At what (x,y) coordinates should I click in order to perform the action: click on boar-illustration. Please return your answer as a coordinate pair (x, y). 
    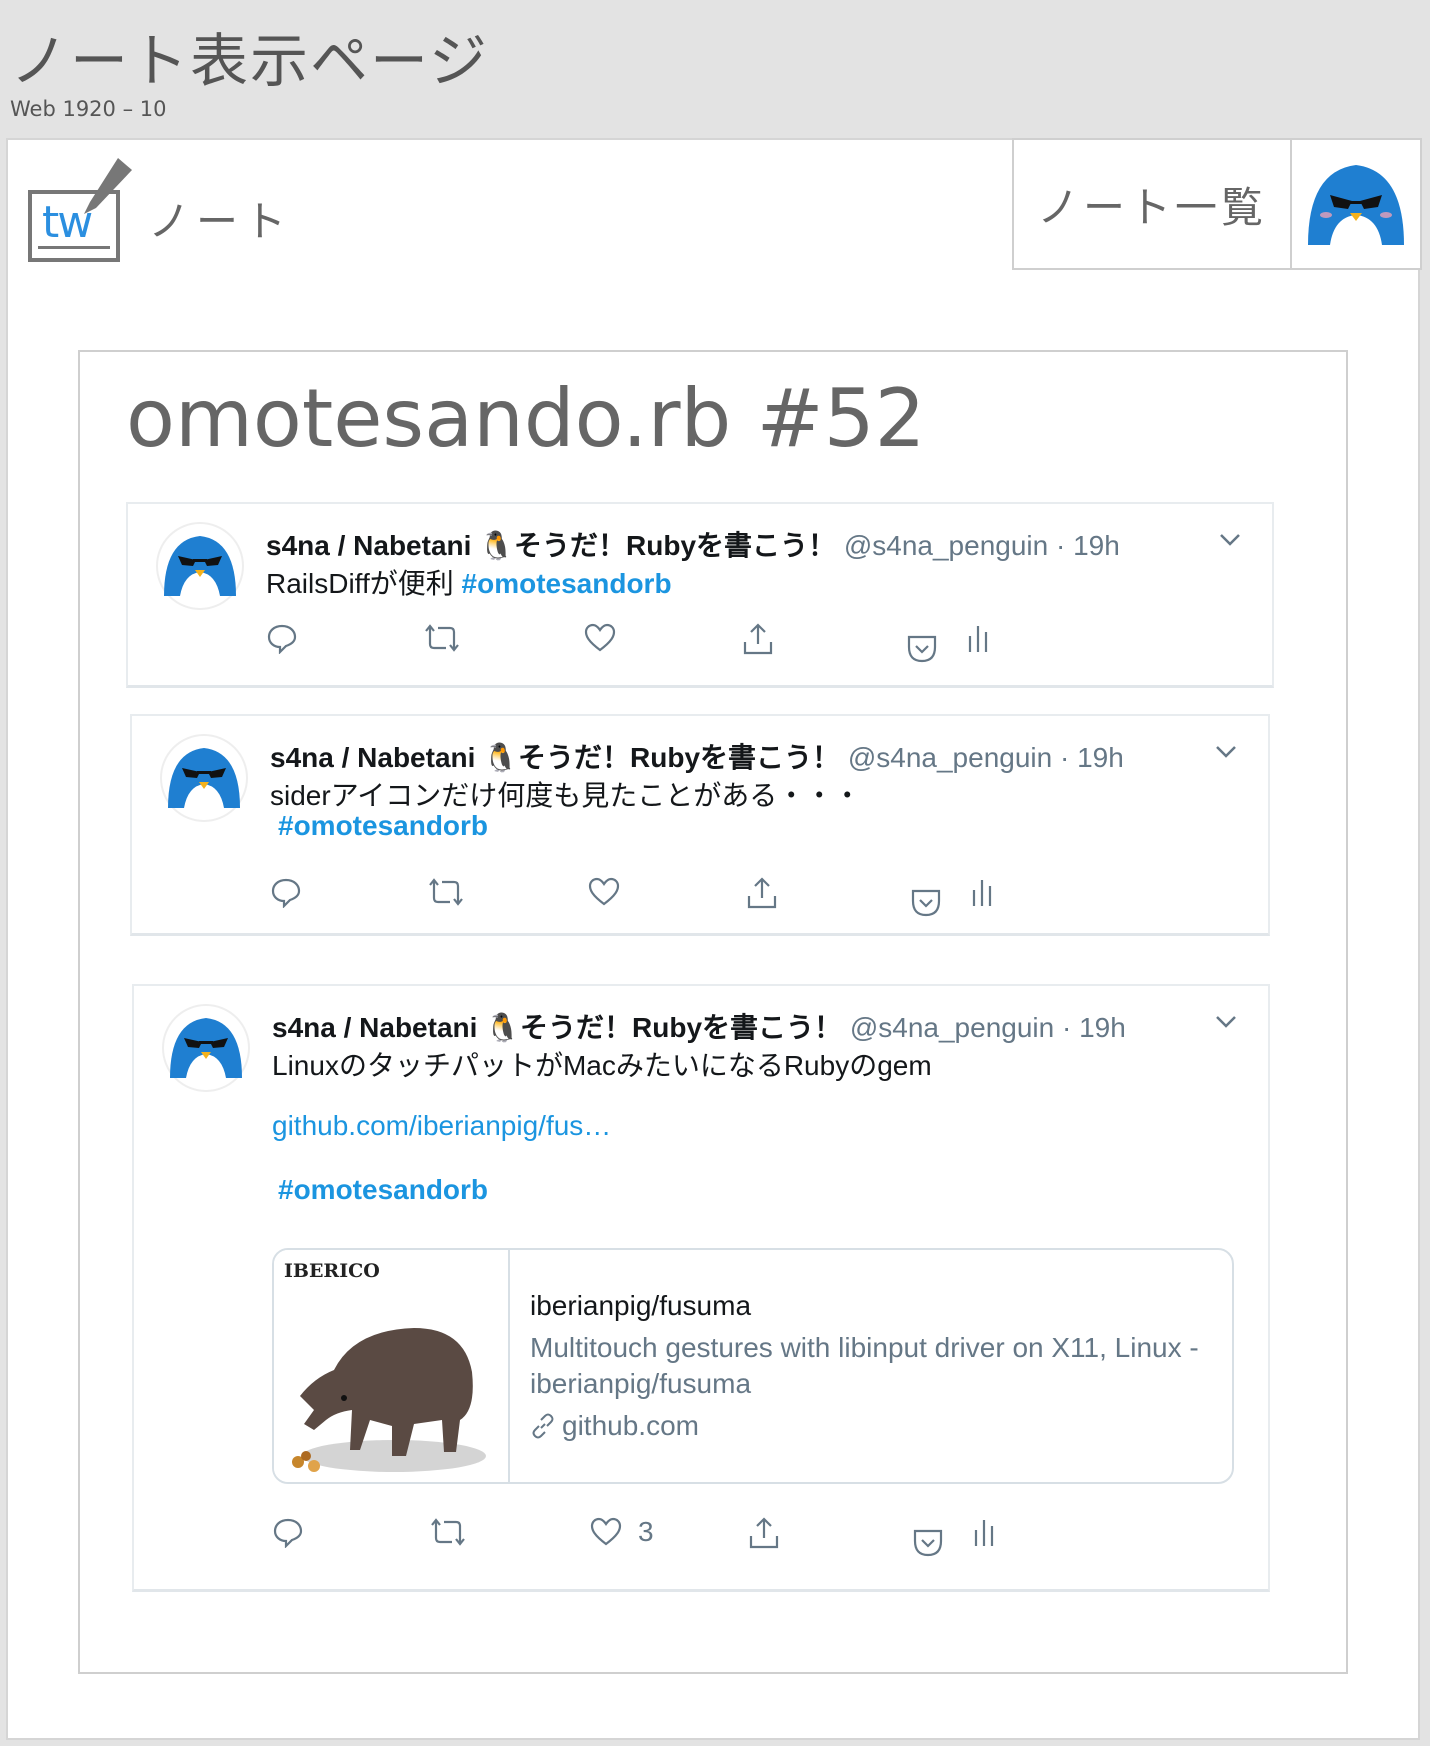
    Looking at the image, I should click on (389, 1400).